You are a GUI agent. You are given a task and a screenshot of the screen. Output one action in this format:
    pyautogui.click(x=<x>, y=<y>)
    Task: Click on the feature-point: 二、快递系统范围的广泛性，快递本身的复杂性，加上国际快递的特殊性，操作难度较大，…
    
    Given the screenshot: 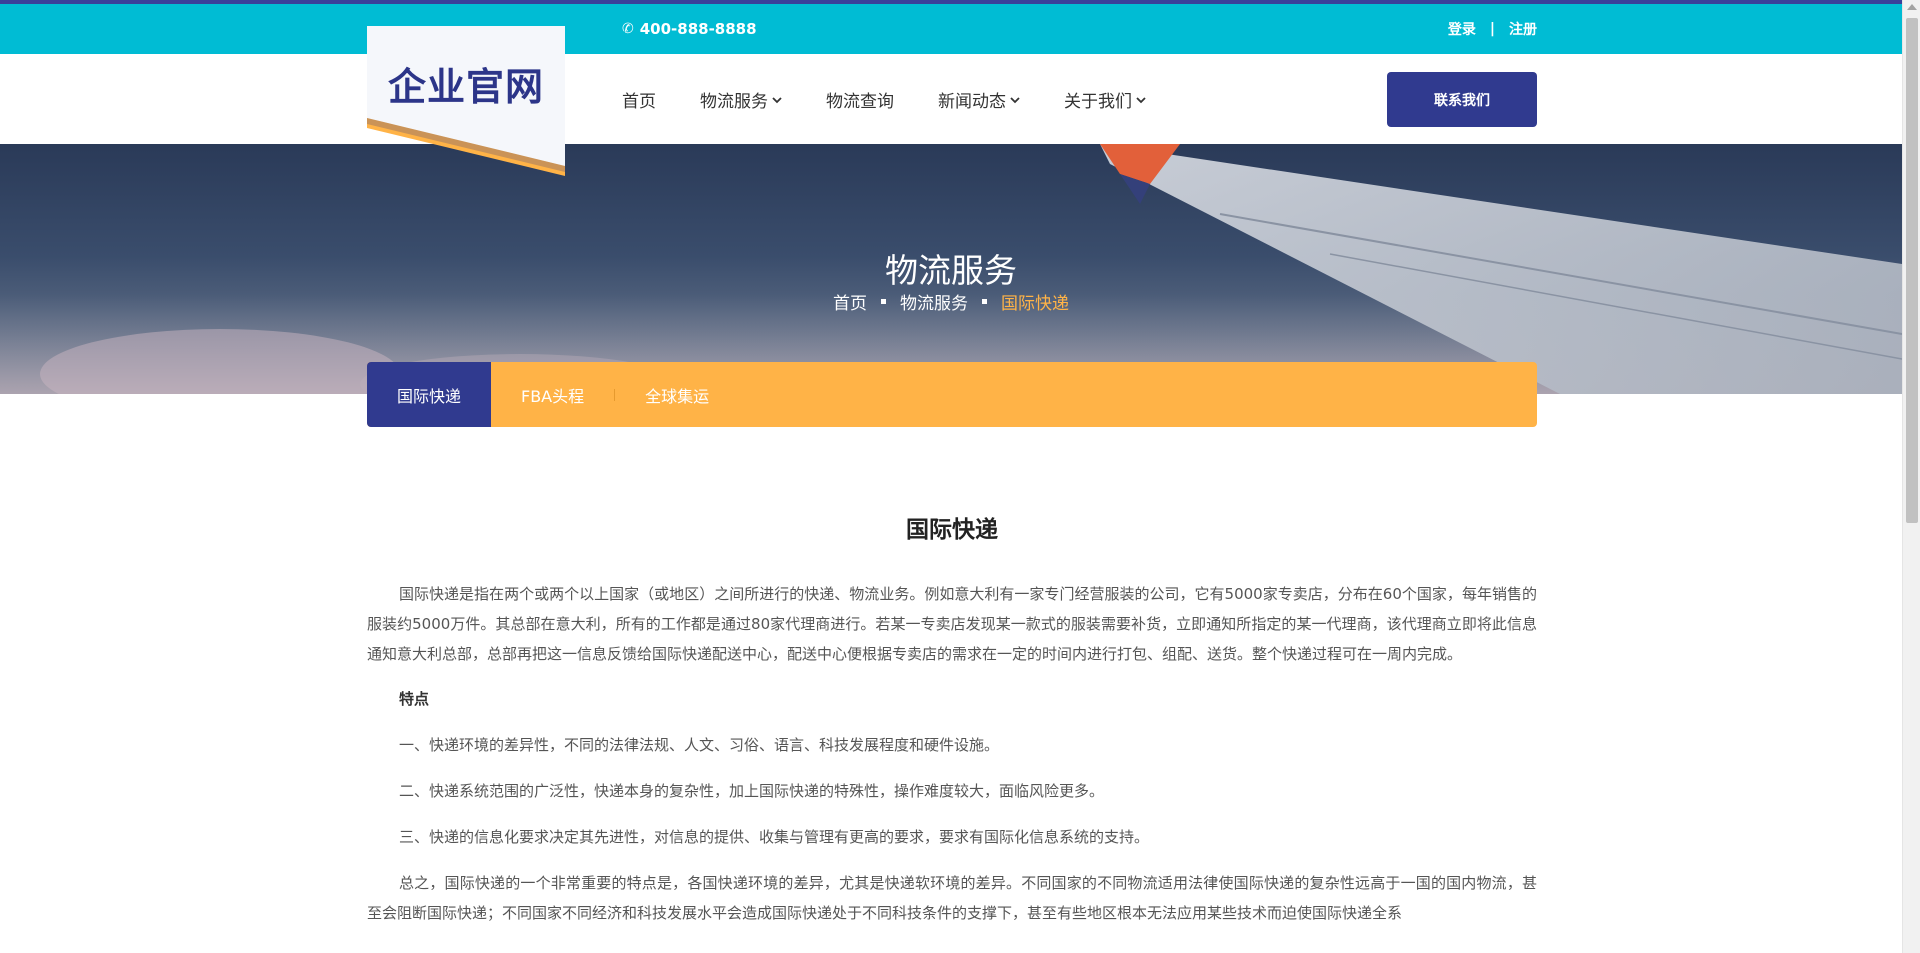 What is the action you would take?
    pyautogui.click(x=752, y=791)
    